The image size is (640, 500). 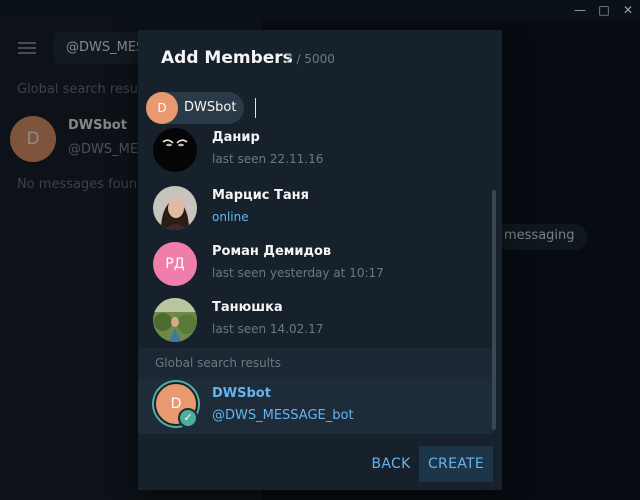 I want to click on title-bar: — □ ✕, so click(x=320, y=10).